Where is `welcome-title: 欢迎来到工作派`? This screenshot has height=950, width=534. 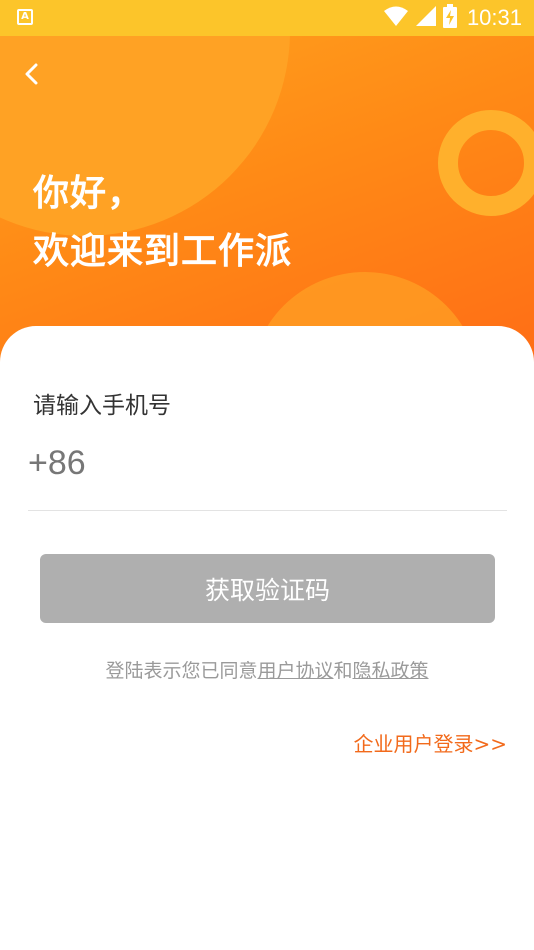 welcome-title: 欢迎来到工作派 is located at coordinates (163, 251).